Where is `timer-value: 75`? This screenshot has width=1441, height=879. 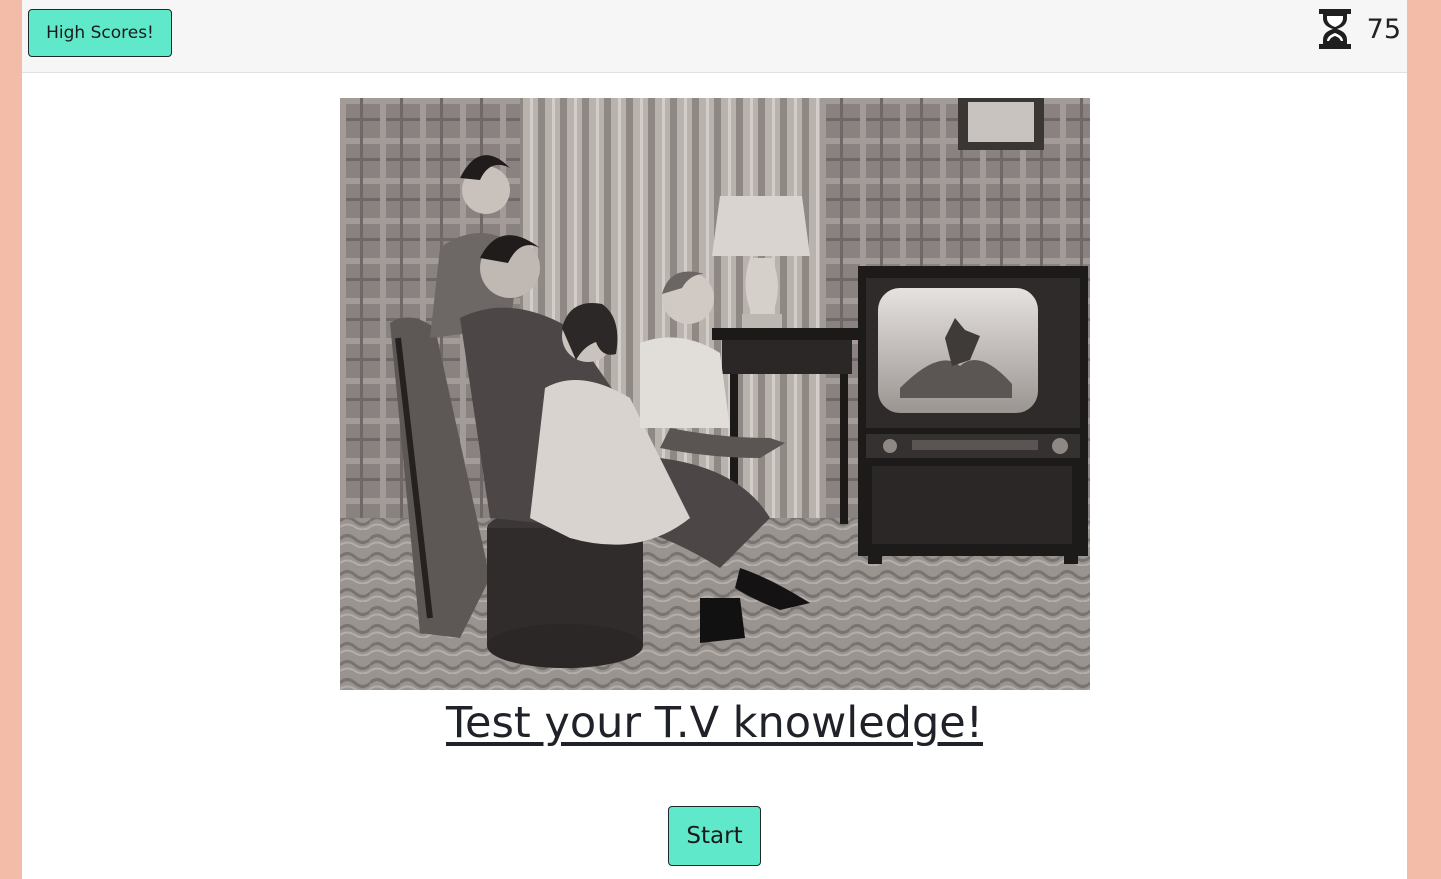 timer-value: 75 is located at coordinates (1383, 29).